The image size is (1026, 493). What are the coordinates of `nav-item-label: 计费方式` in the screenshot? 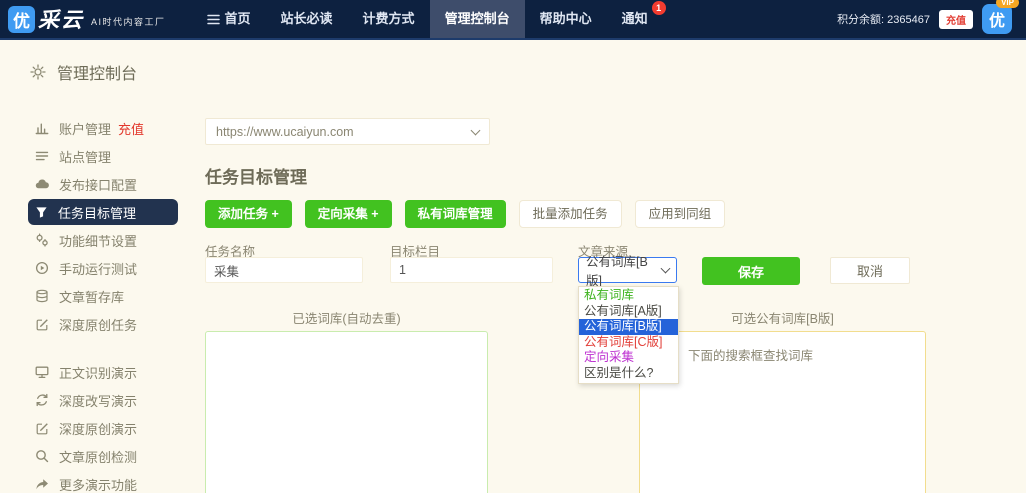 It's located at (388, 18).